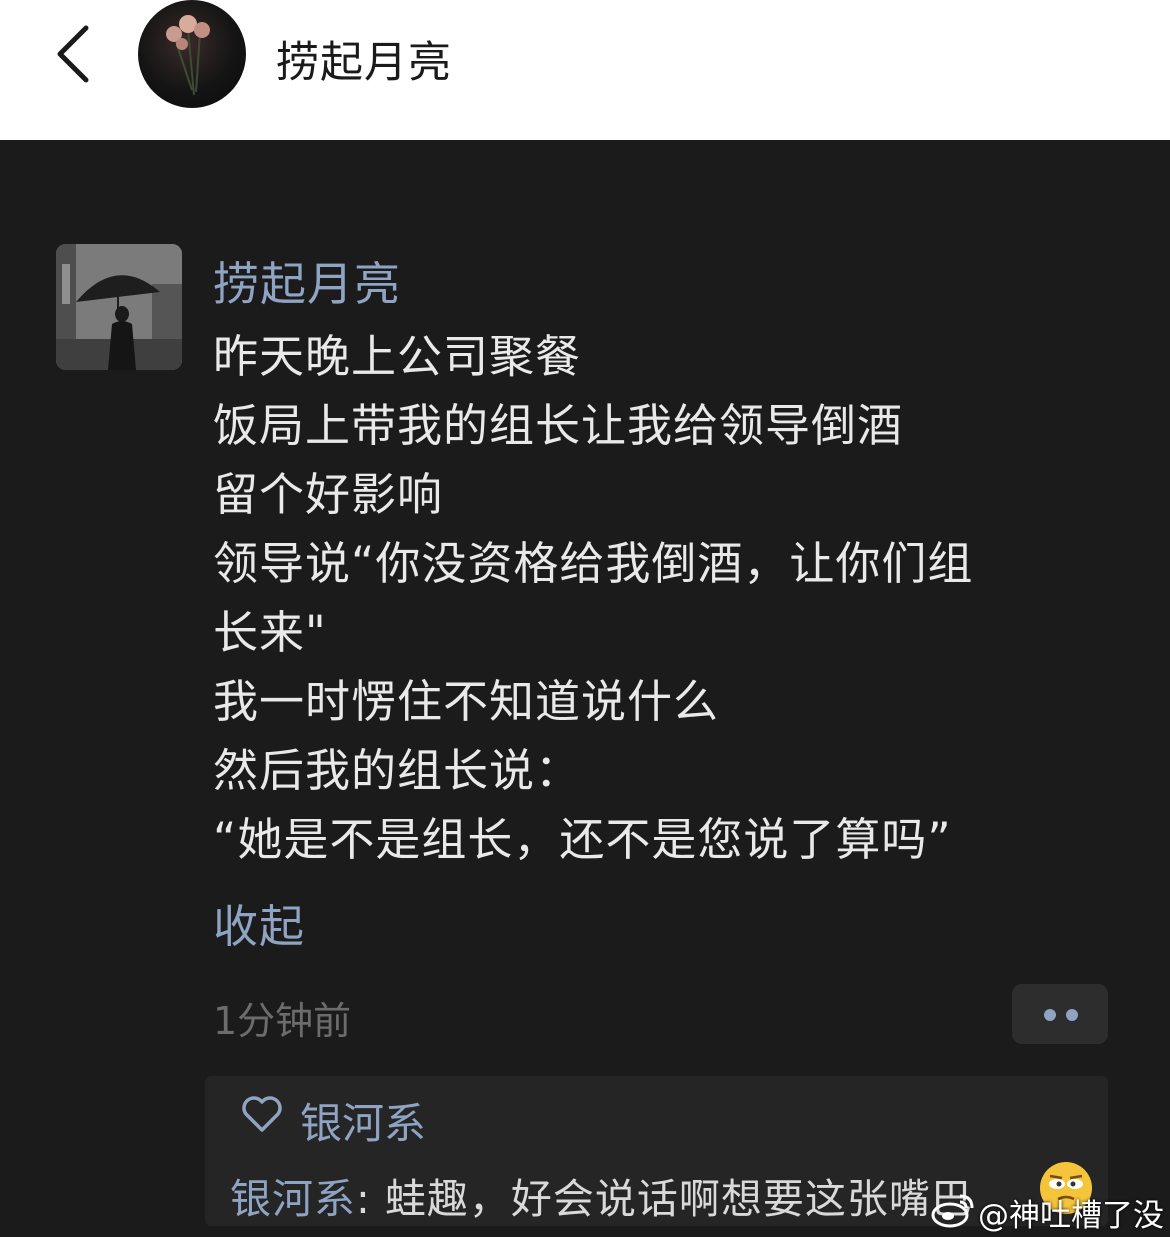 The image size is (1170, 1237). Describe the element at coordinates (188, 55) in the screenshot. I see `rose-image-icon` at that location.